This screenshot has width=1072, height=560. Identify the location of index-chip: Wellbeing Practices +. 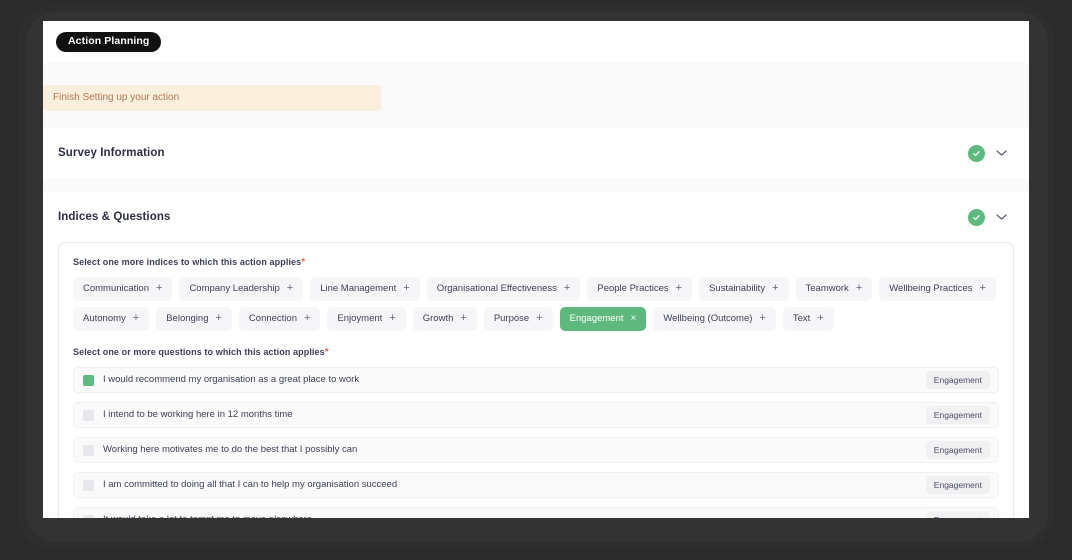
(937, 289).